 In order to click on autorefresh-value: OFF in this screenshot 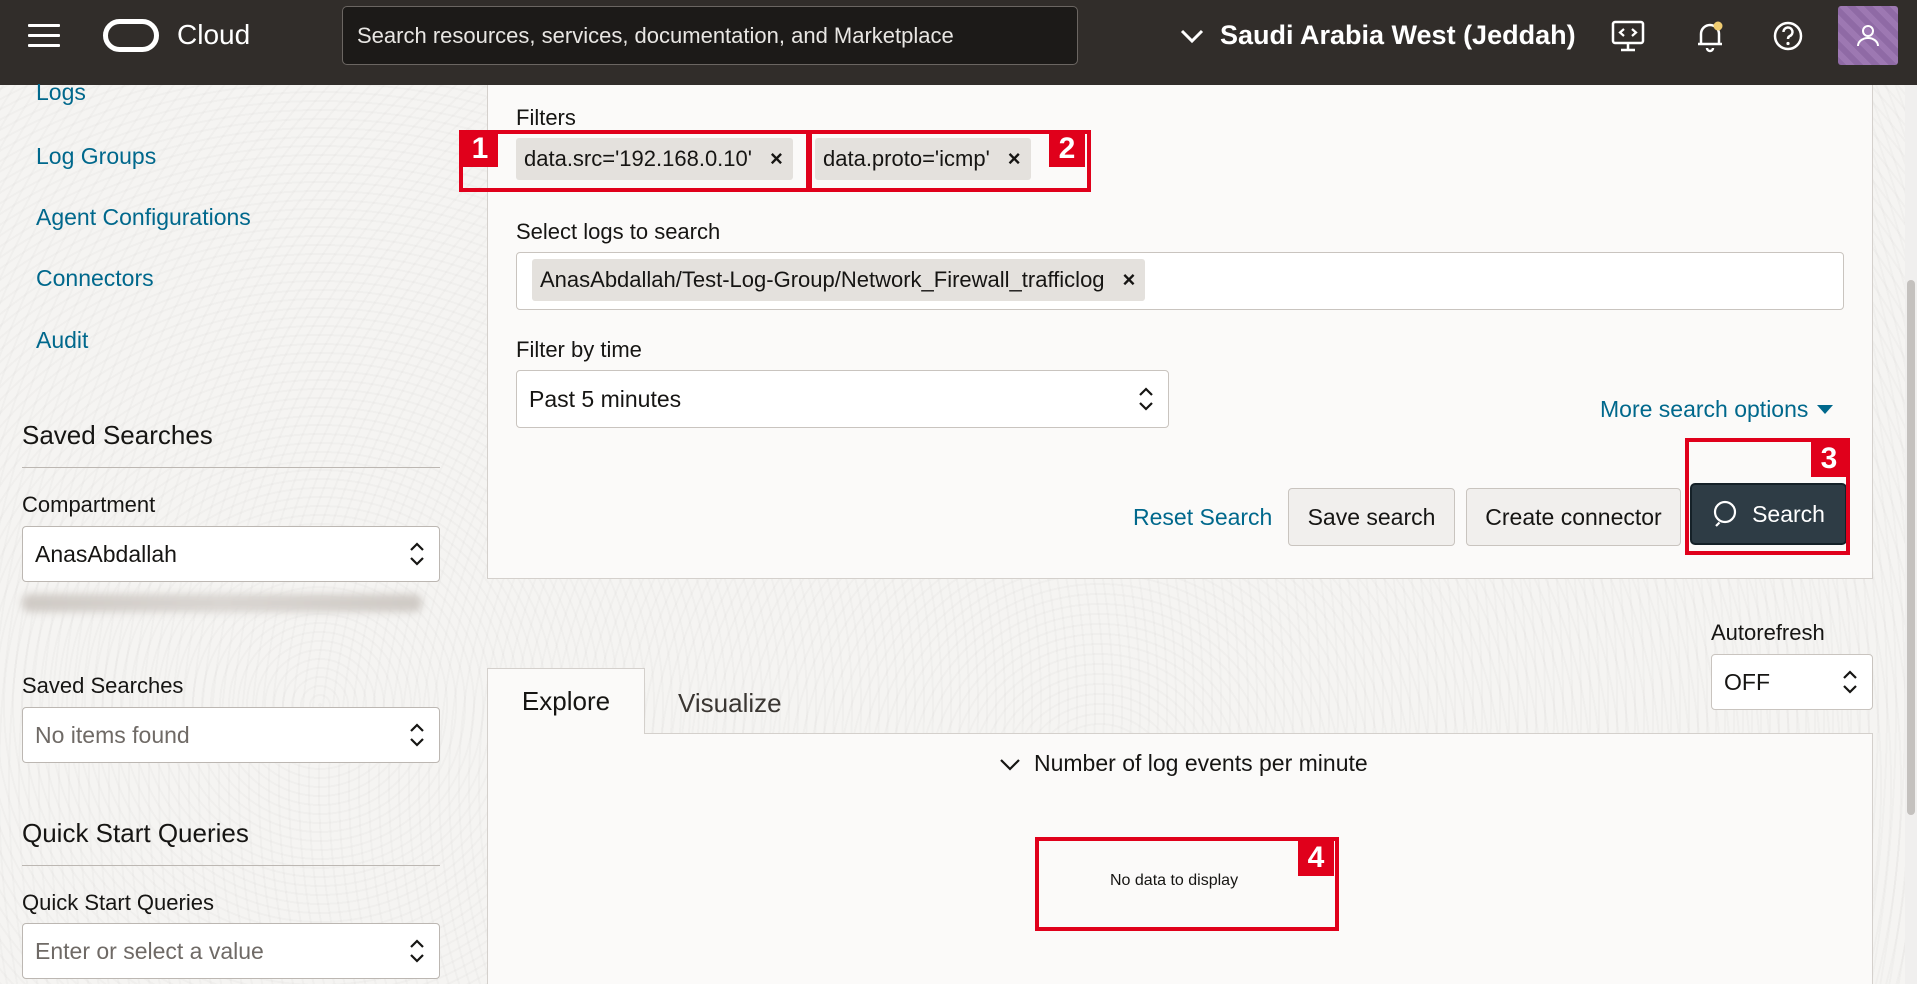, I will do `click(1747, 681)`.